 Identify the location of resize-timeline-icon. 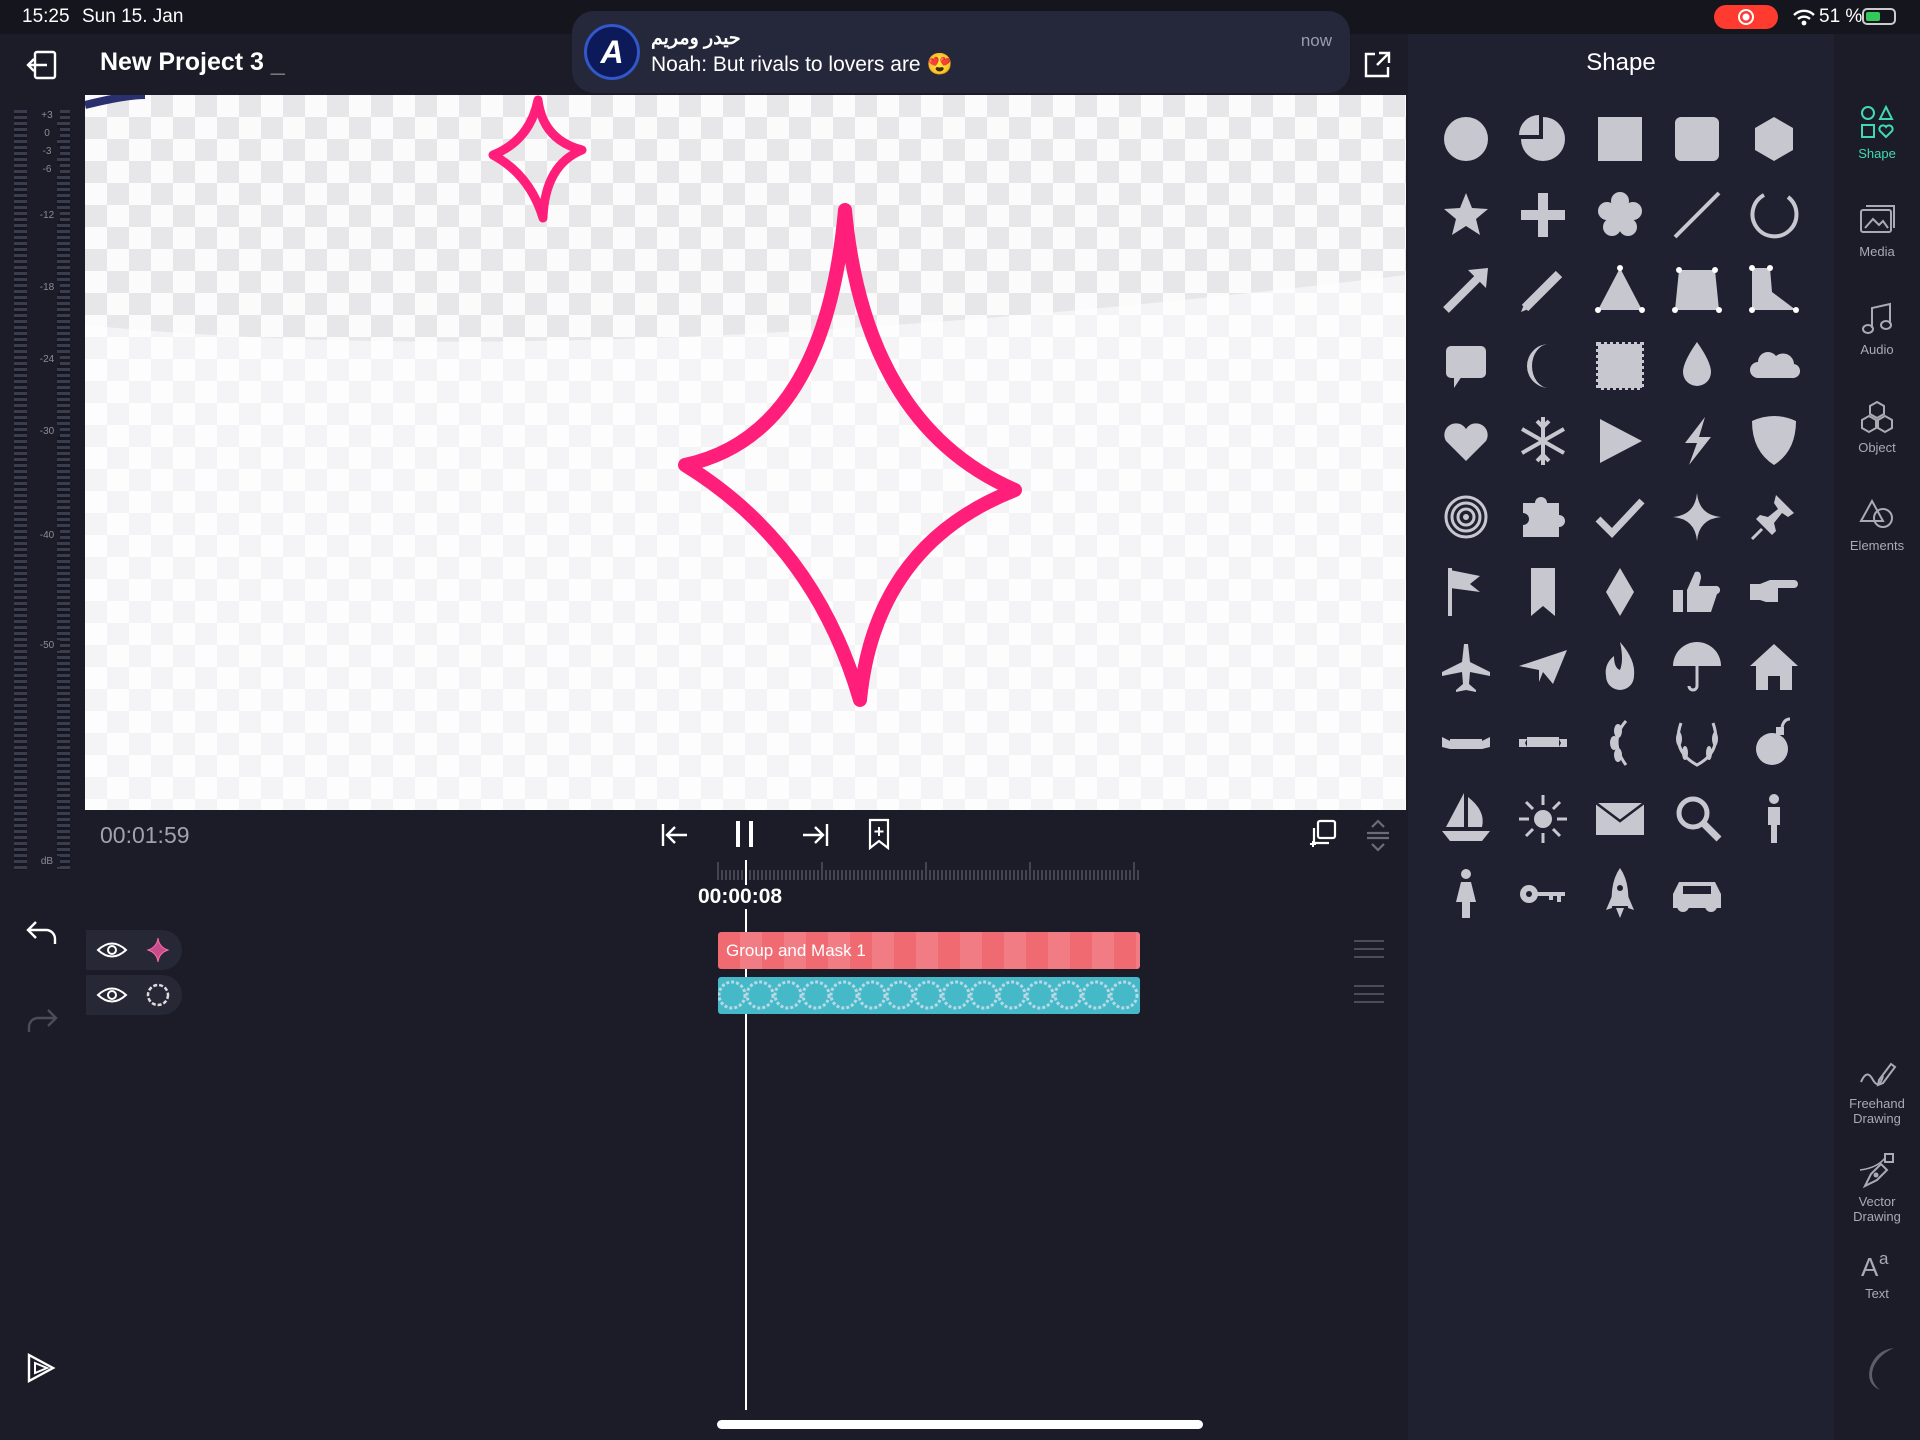
(1378, 835).